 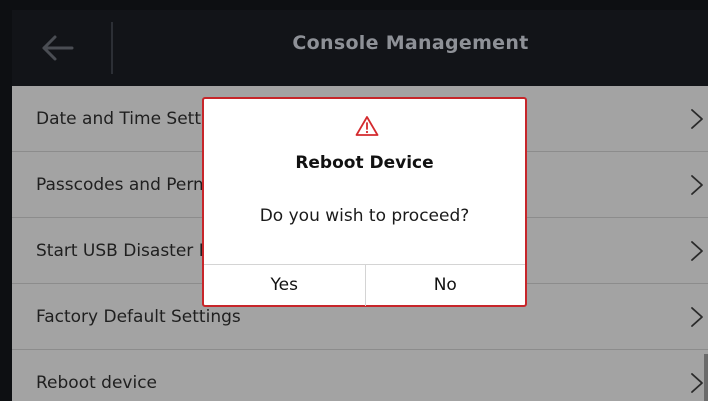 I want to click on no-button: No, so click(x=445, y=285).